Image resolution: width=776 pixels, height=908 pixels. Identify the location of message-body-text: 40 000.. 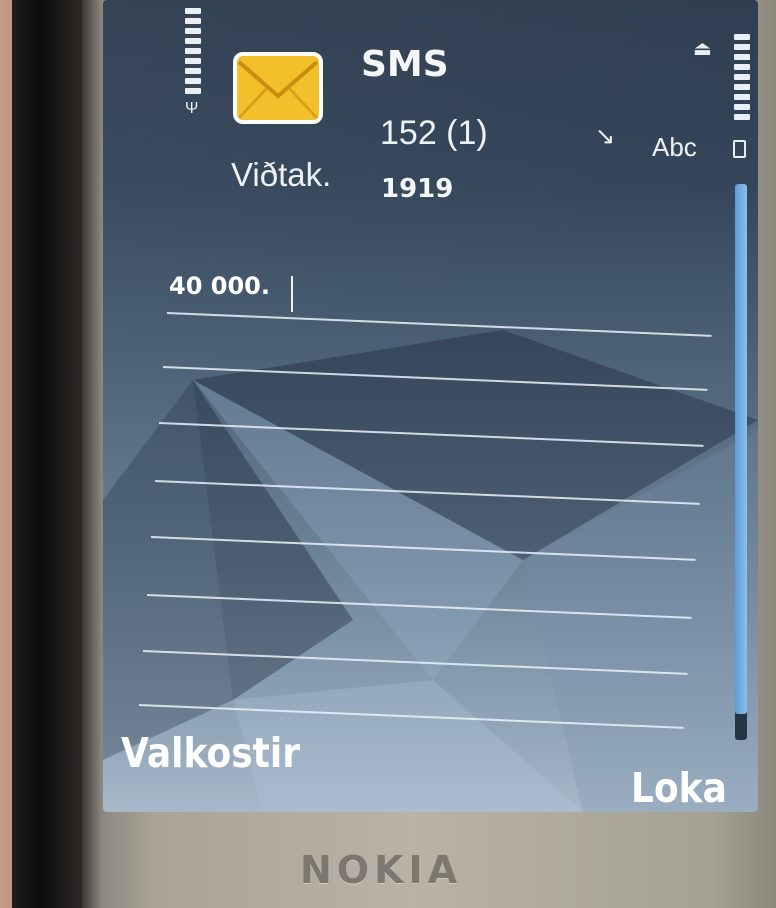
(219, 286).